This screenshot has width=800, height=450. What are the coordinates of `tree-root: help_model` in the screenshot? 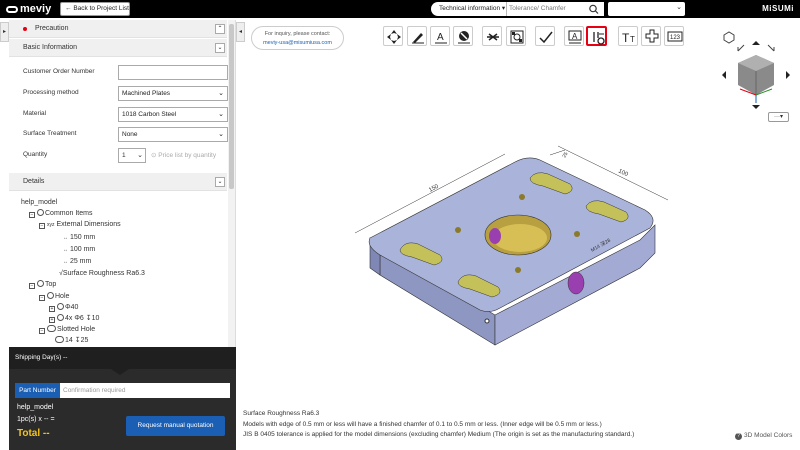 It's located at (83, 202).